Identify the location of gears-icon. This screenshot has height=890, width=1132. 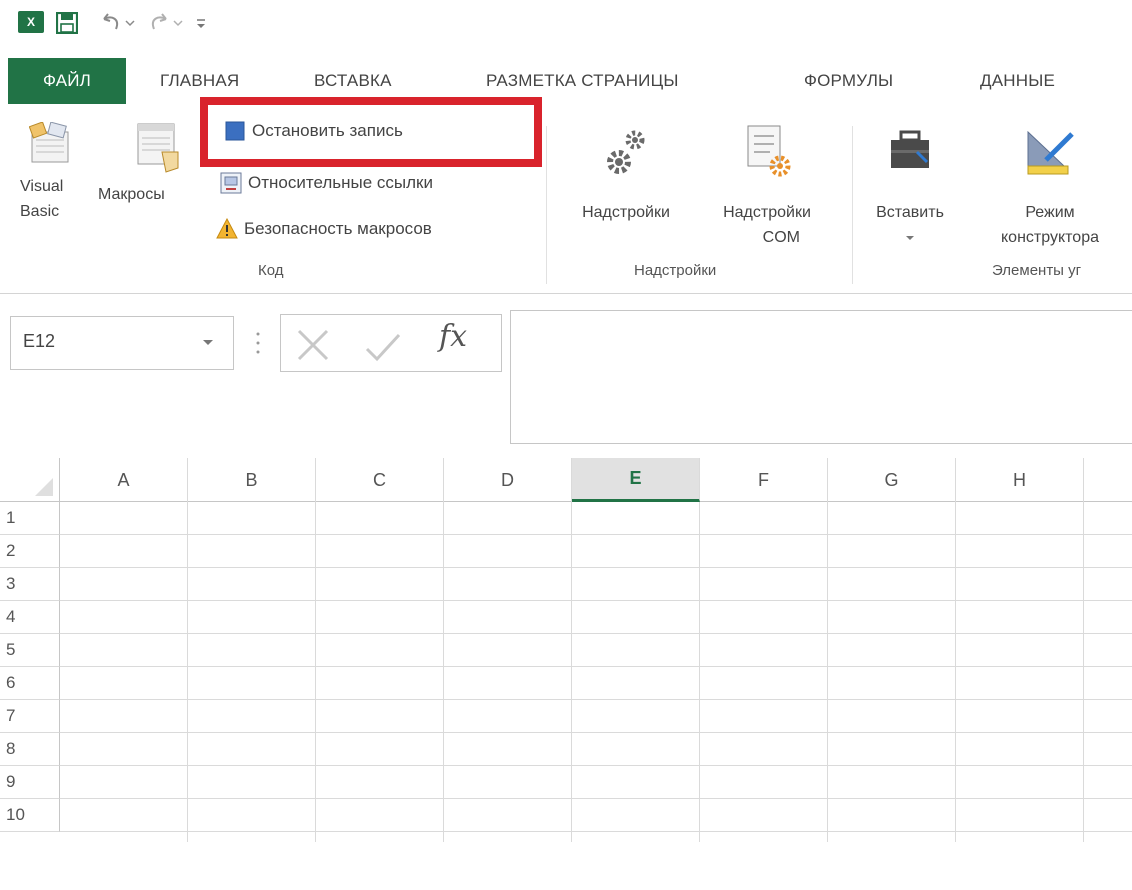
(626, 152).